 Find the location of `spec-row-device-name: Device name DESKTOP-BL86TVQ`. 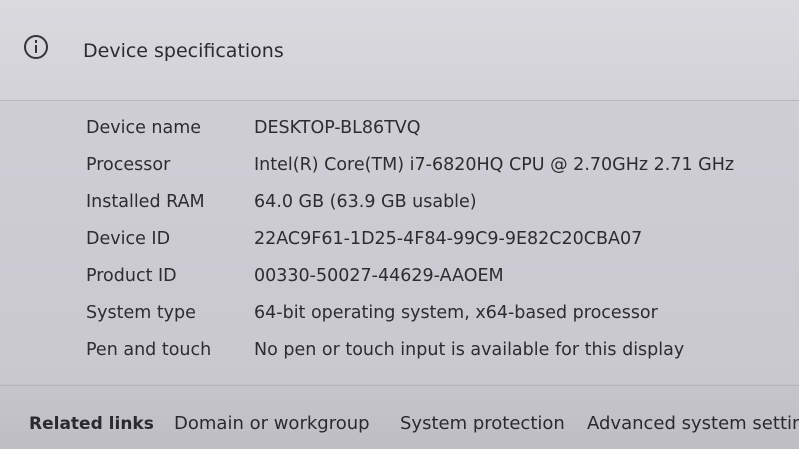

spec-row-device-name: Device name DESKTOP-BL86TVQ is located at coordinates (399, 133).